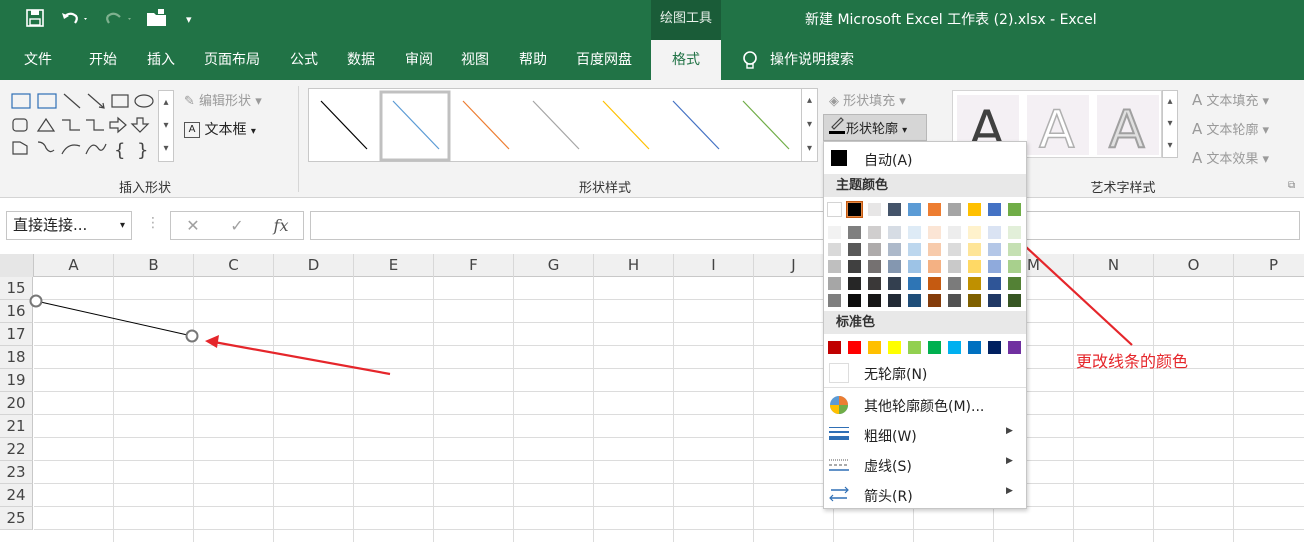  Describe the element at coordinates (1132, 361) in the screenshot. I see `annotation-text: 更改线条的颜色` at that location.